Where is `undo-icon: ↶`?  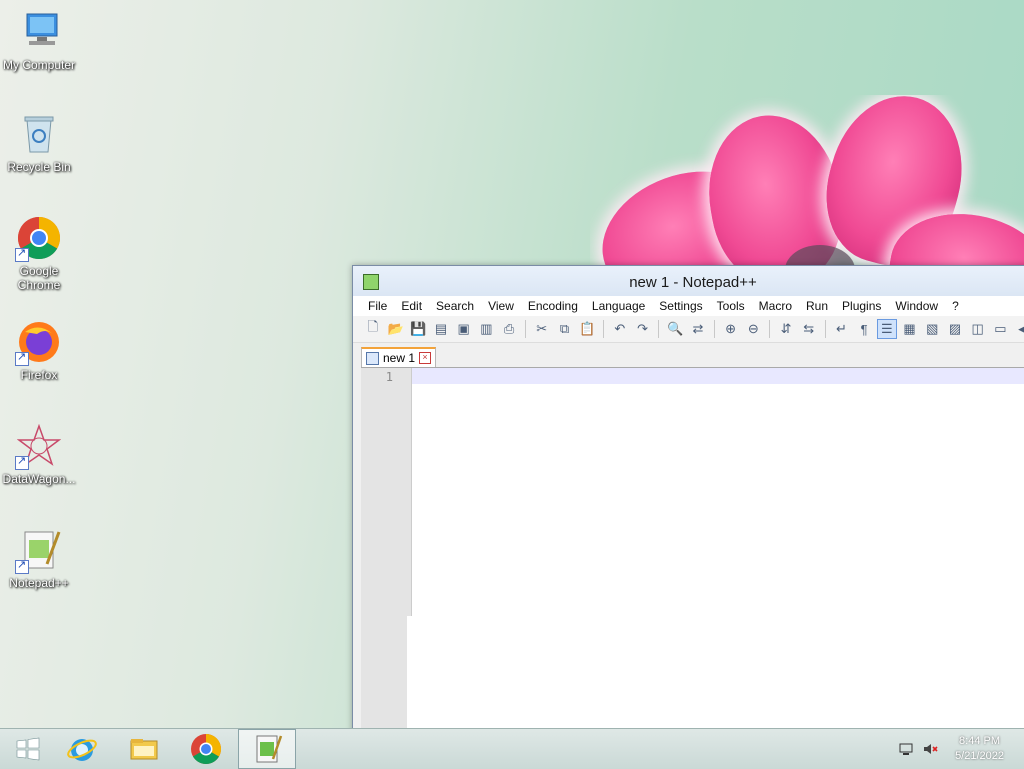 undo-icon: ↶ is located at coordinates (620, 329).